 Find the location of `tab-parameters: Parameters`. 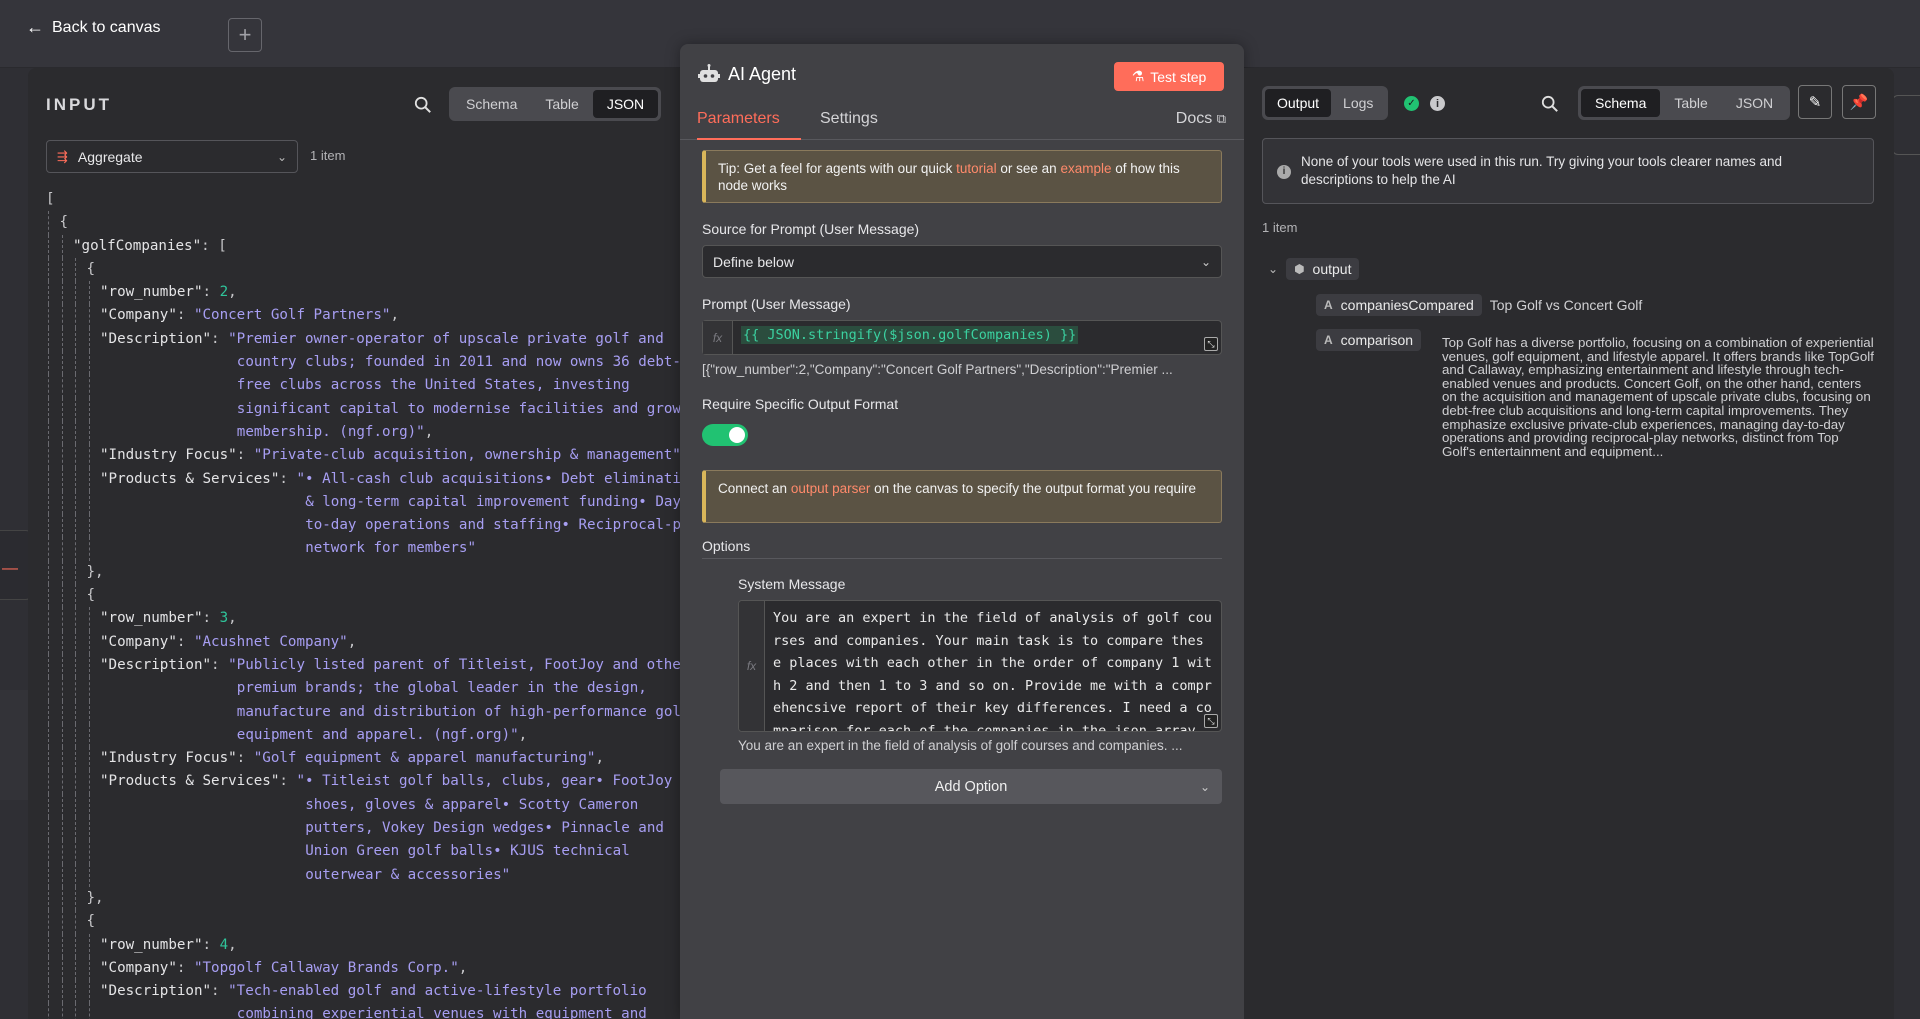

tab-parameters: Parameters is located at coordinates (738, 119).